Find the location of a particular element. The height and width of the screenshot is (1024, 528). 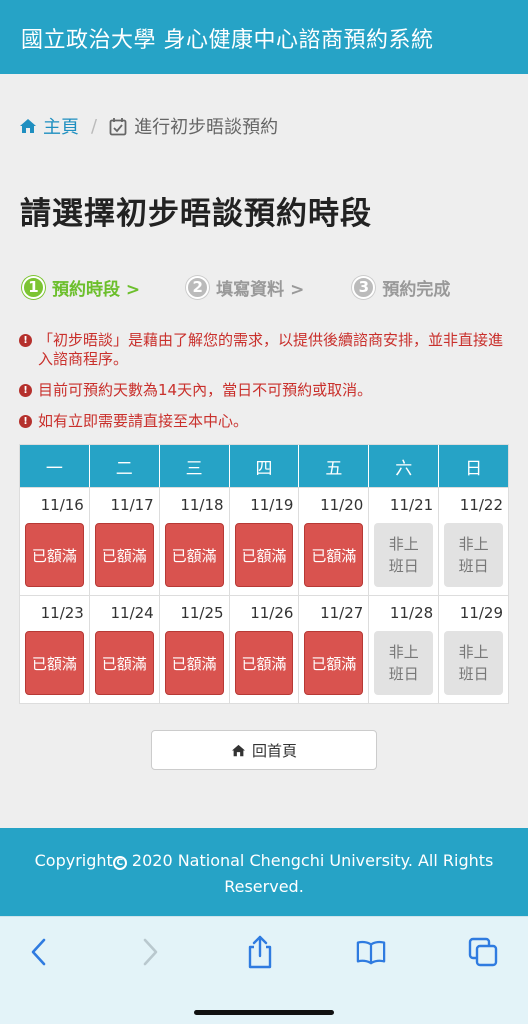

calendar-day-cell: 11/19 已額滿 is located at coordinates (265, 541).